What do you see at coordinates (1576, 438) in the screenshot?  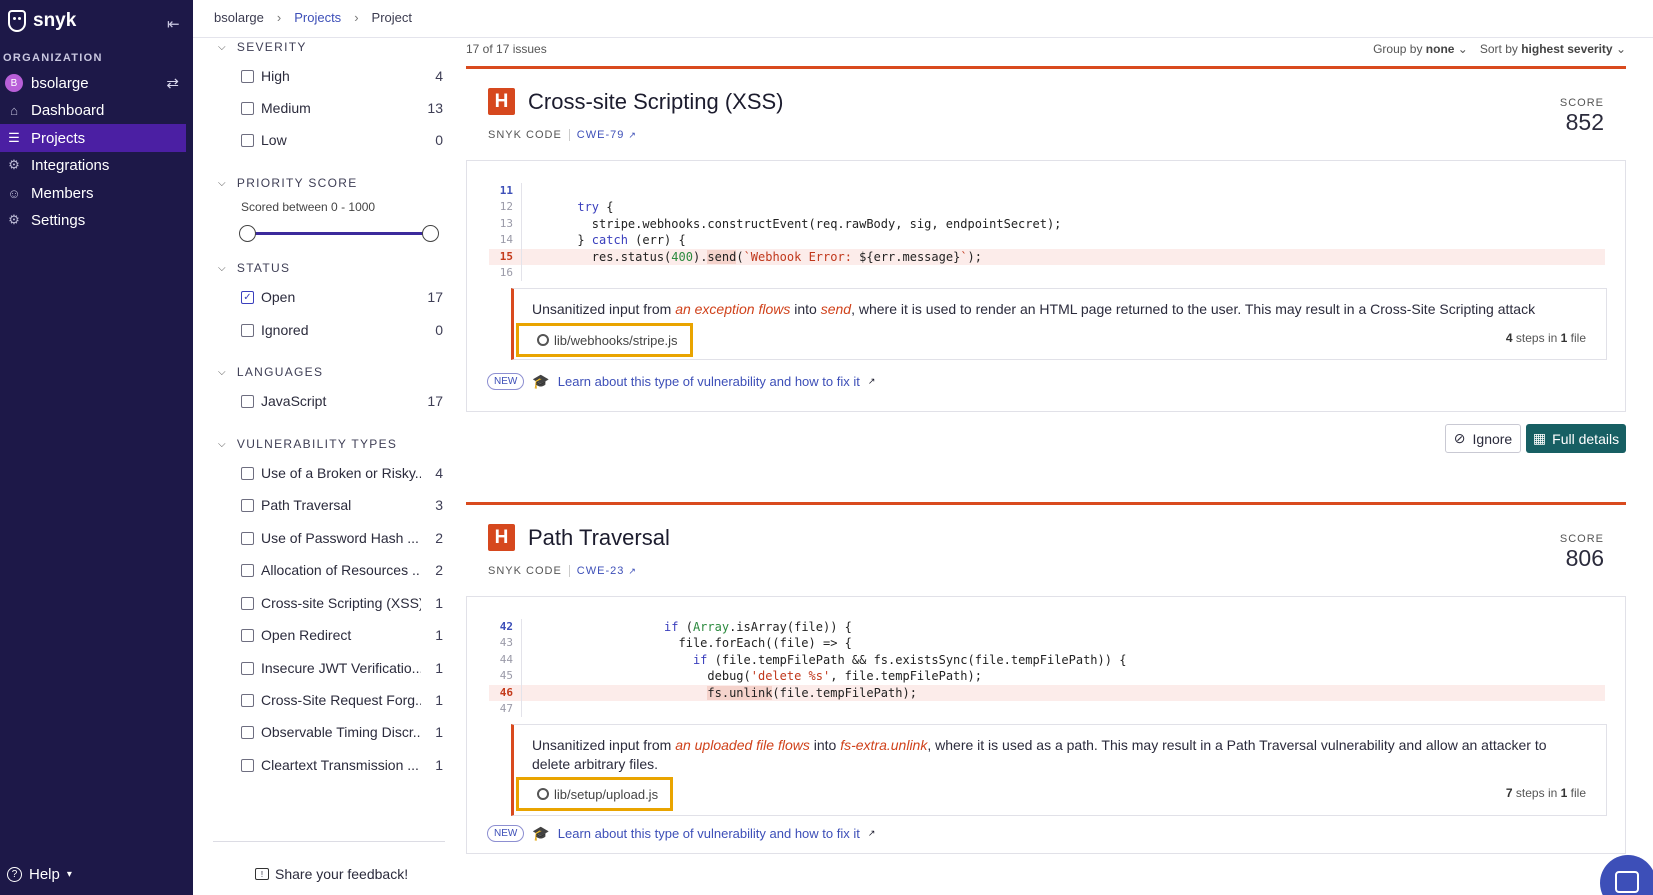 I see `full-details-button: ▦ Full details` at bounding box center [1576, 438].